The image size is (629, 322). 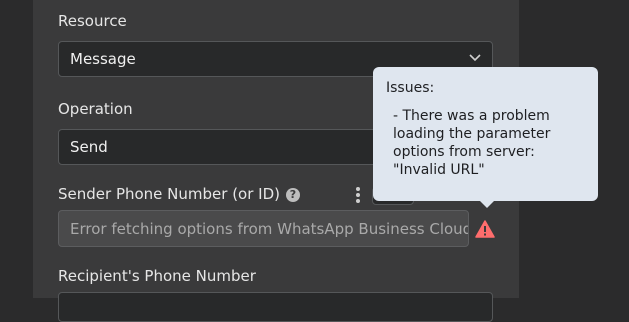 I want to click on recipient-phone-input, so click(x=275, y=307).